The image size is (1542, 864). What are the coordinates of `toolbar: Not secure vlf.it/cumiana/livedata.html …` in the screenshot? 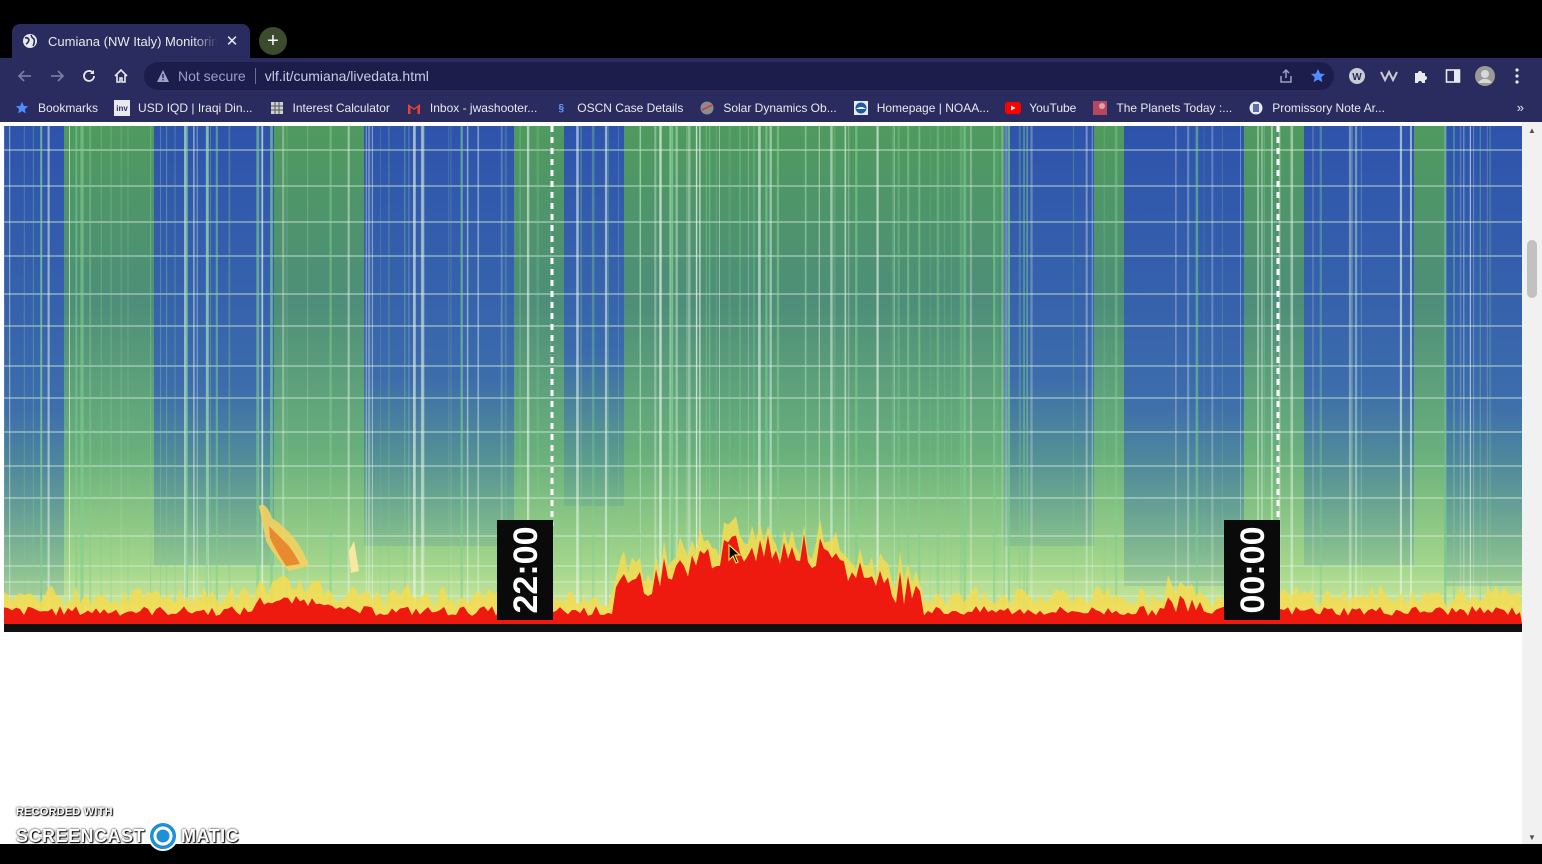 It's located at (771, 76).